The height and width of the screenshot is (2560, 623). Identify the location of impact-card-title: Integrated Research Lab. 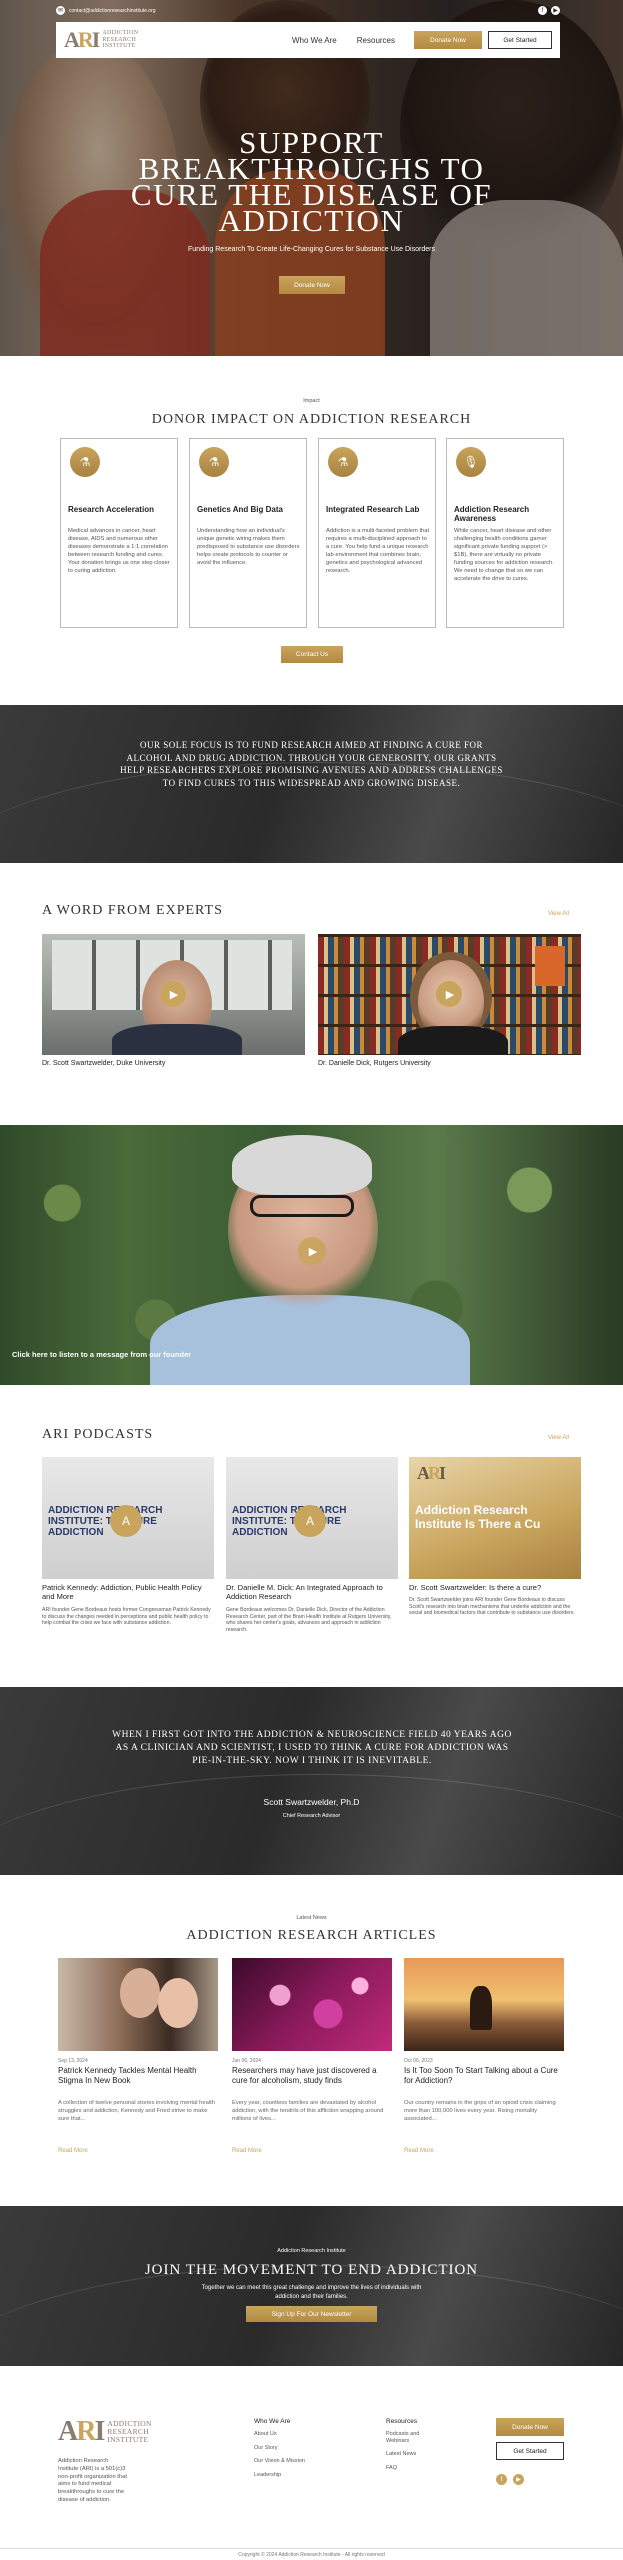
(373, 509).